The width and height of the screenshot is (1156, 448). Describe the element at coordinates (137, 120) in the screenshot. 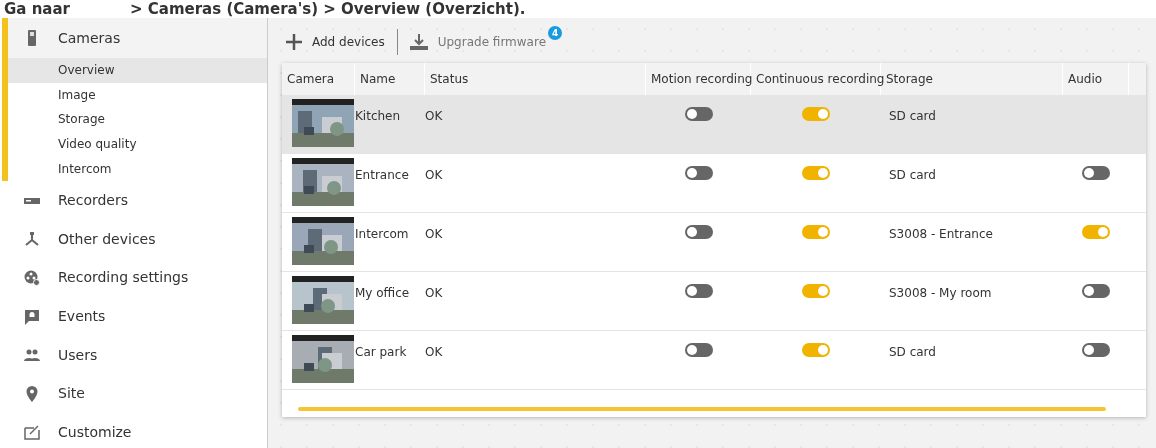

I see `sidebar-subitem: Storage` at that location.